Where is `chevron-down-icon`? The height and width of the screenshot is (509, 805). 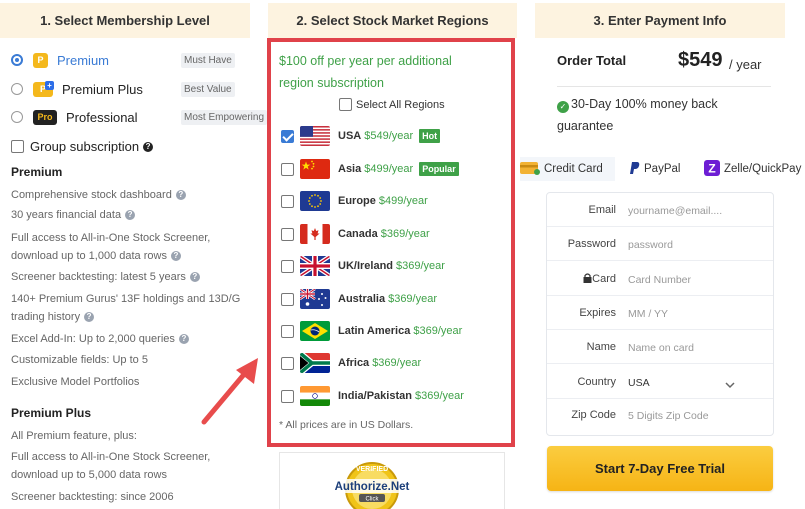 chevron-down-icon is located at coordinates (730, 385).